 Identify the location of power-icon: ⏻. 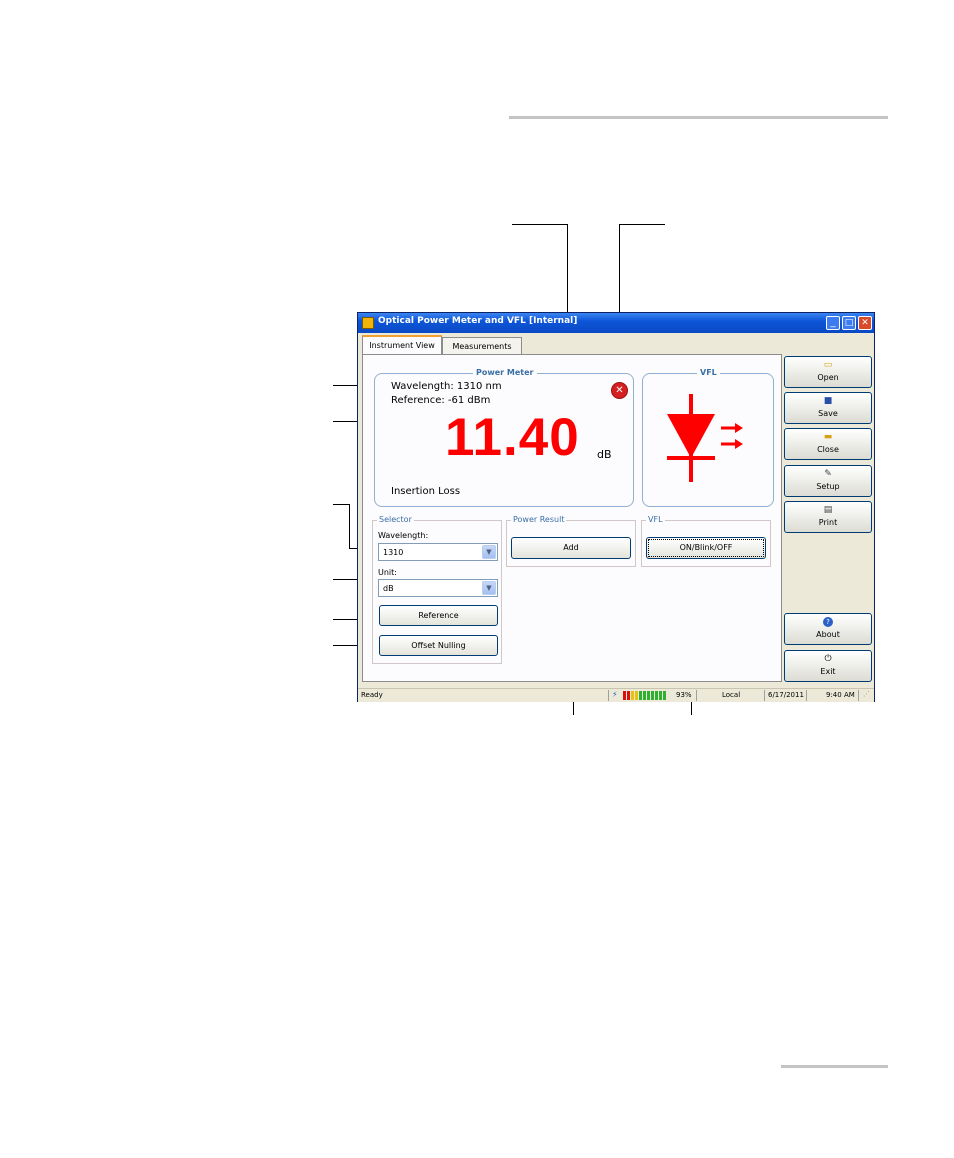
(828, 659).